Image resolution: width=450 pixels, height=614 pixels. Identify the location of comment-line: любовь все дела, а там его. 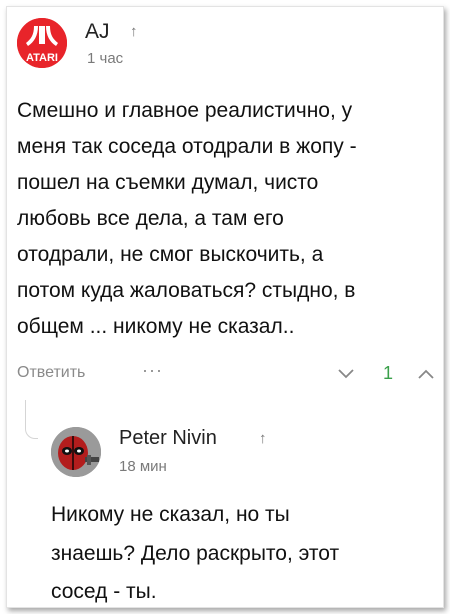
(150, 218).